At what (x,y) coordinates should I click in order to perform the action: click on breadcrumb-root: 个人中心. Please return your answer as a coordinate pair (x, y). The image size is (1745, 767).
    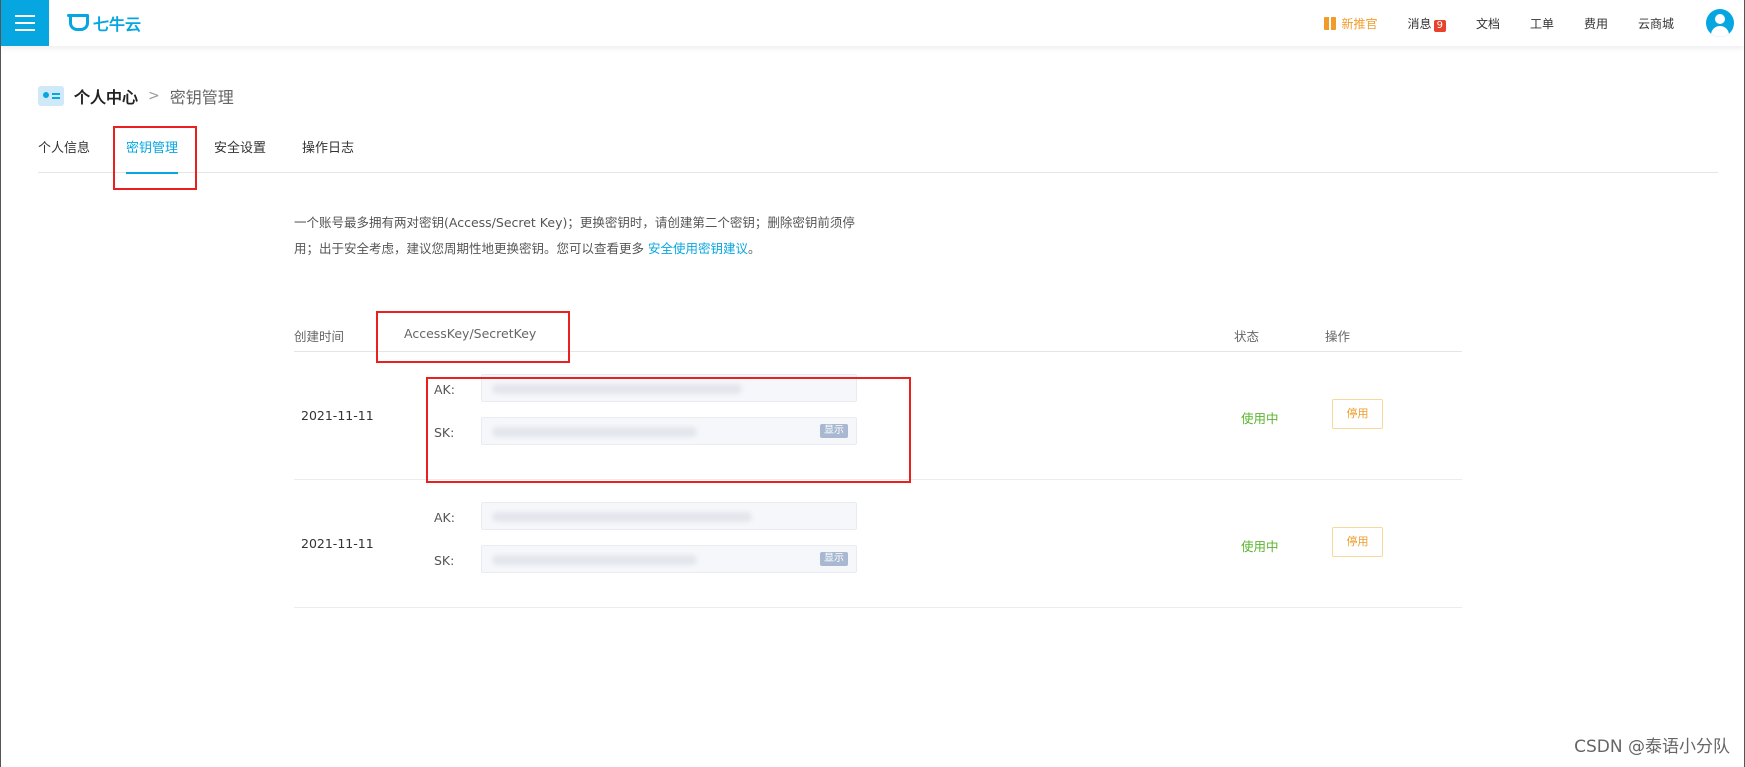
    Looking at the image, I should click on (106, 96).